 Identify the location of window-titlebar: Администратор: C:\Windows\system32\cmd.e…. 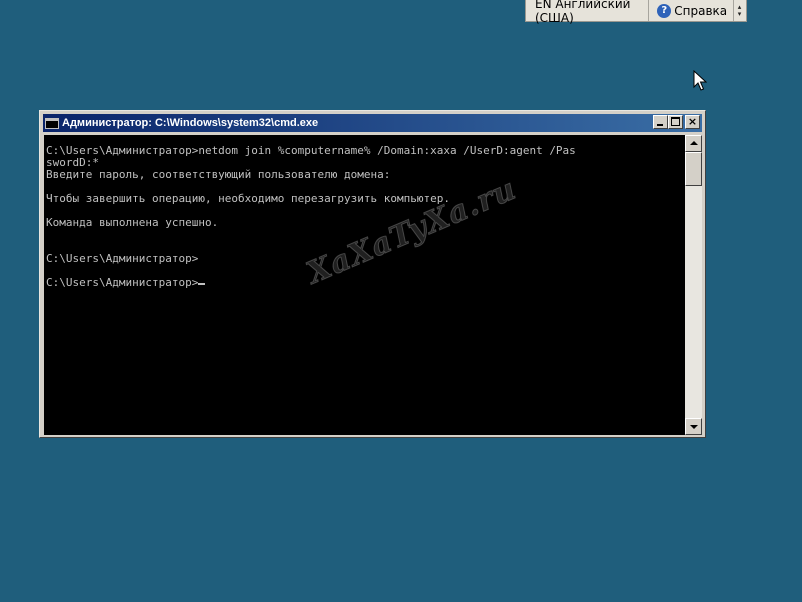
(372, 123).